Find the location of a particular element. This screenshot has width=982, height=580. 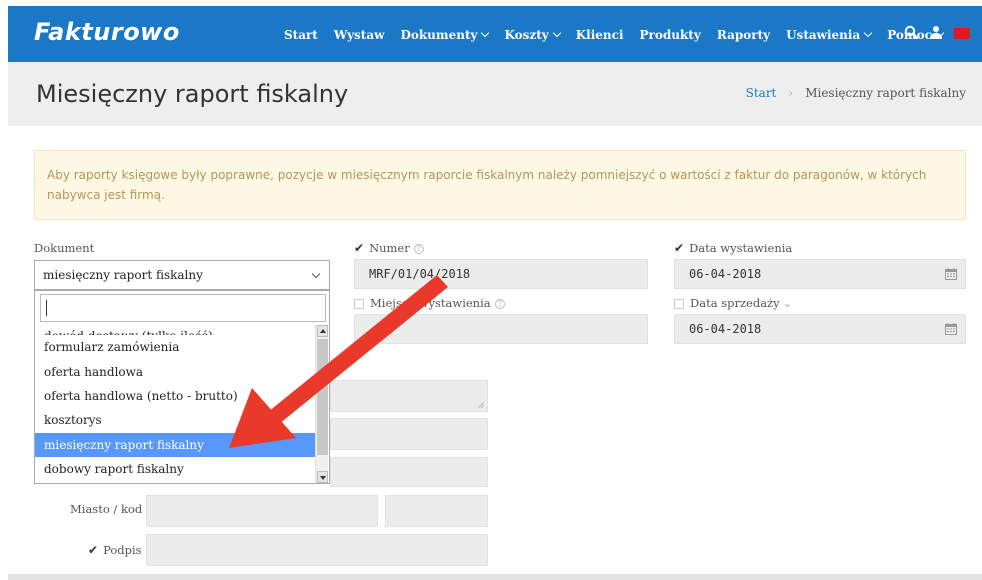

red-arrow-annotation is located at coordinates (338, 361).